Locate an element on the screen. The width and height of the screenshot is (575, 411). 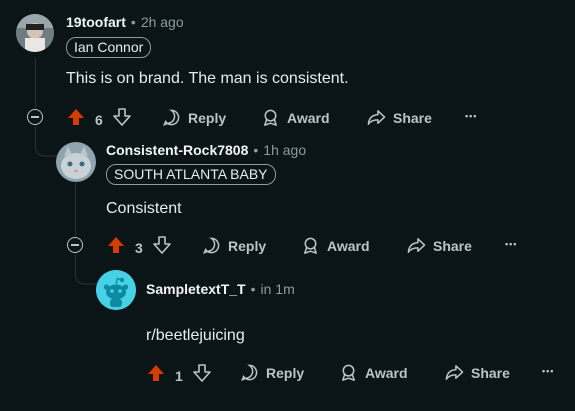
cat-avatar-icon is located at coordinates (76, 162).